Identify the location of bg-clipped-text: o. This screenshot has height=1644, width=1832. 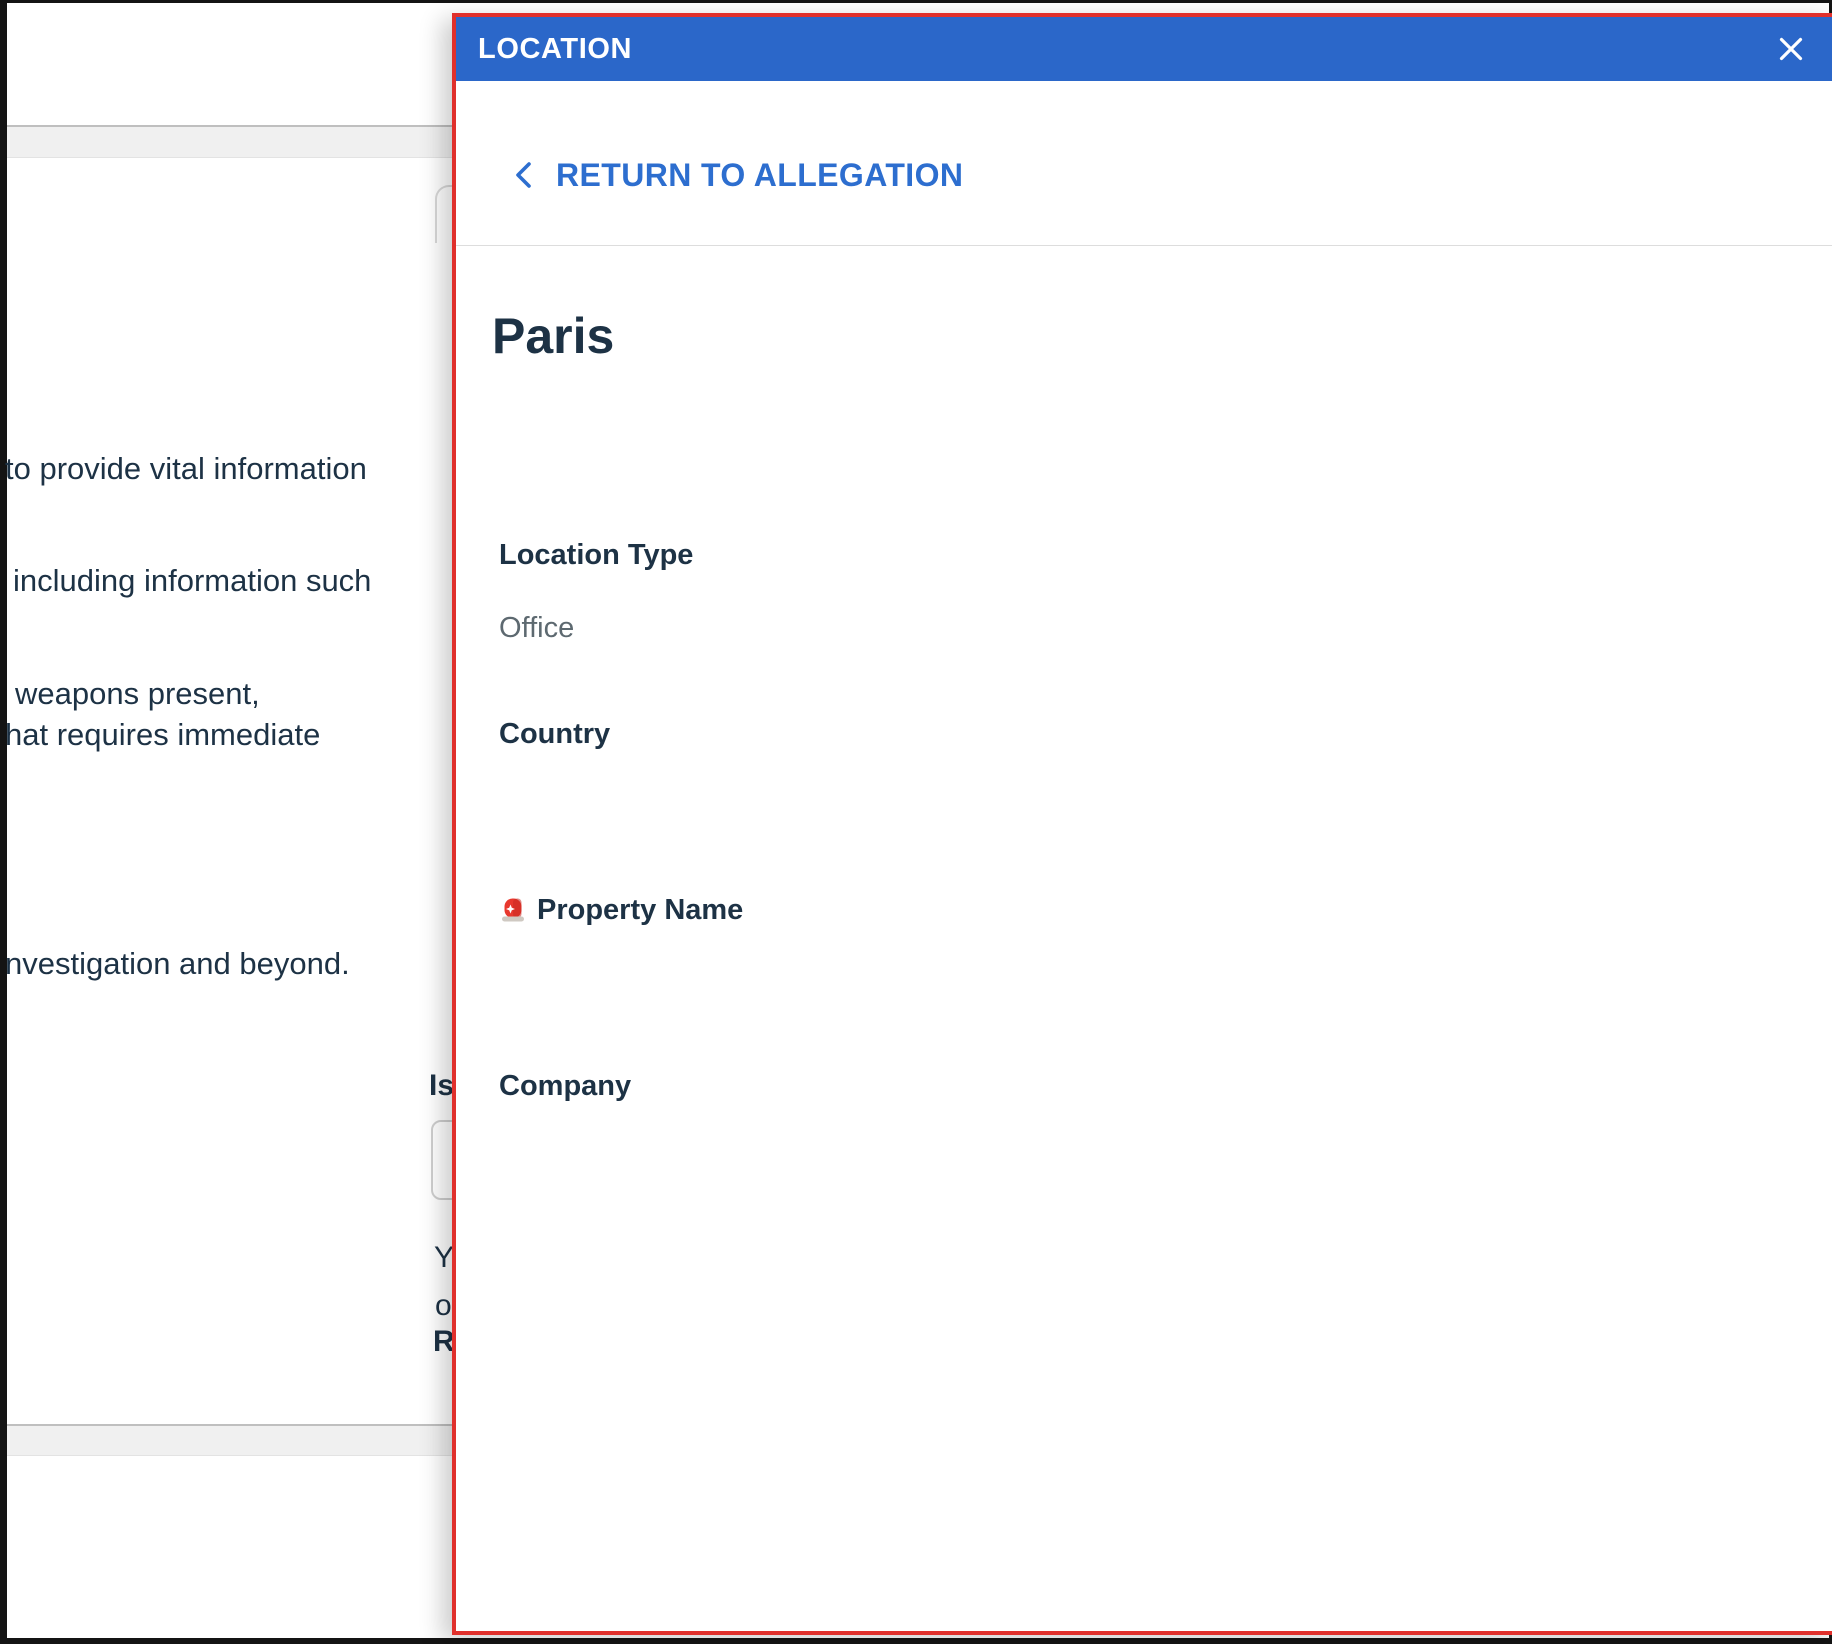
(443, 1305).